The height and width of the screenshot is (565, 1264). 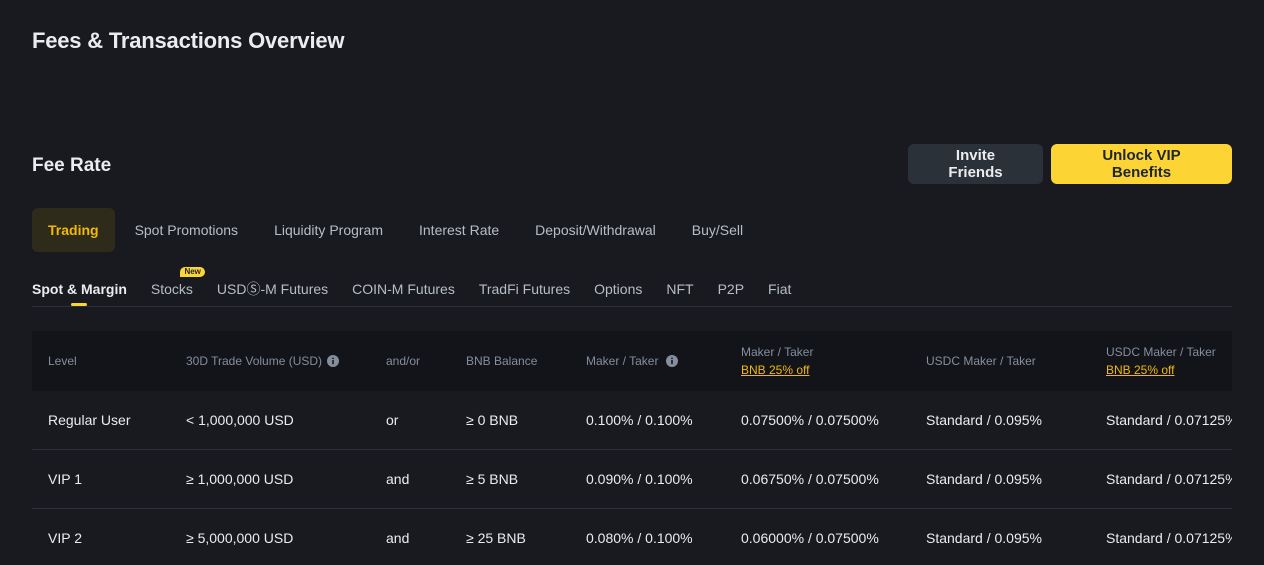 I want to click on cell-level: VIP 1, so click(x=65, y=479).